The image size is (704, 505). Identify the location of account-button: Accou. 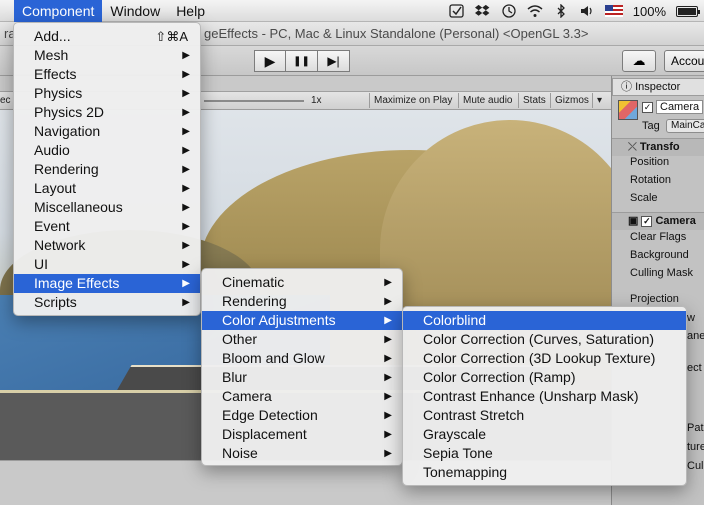
(684, 61).